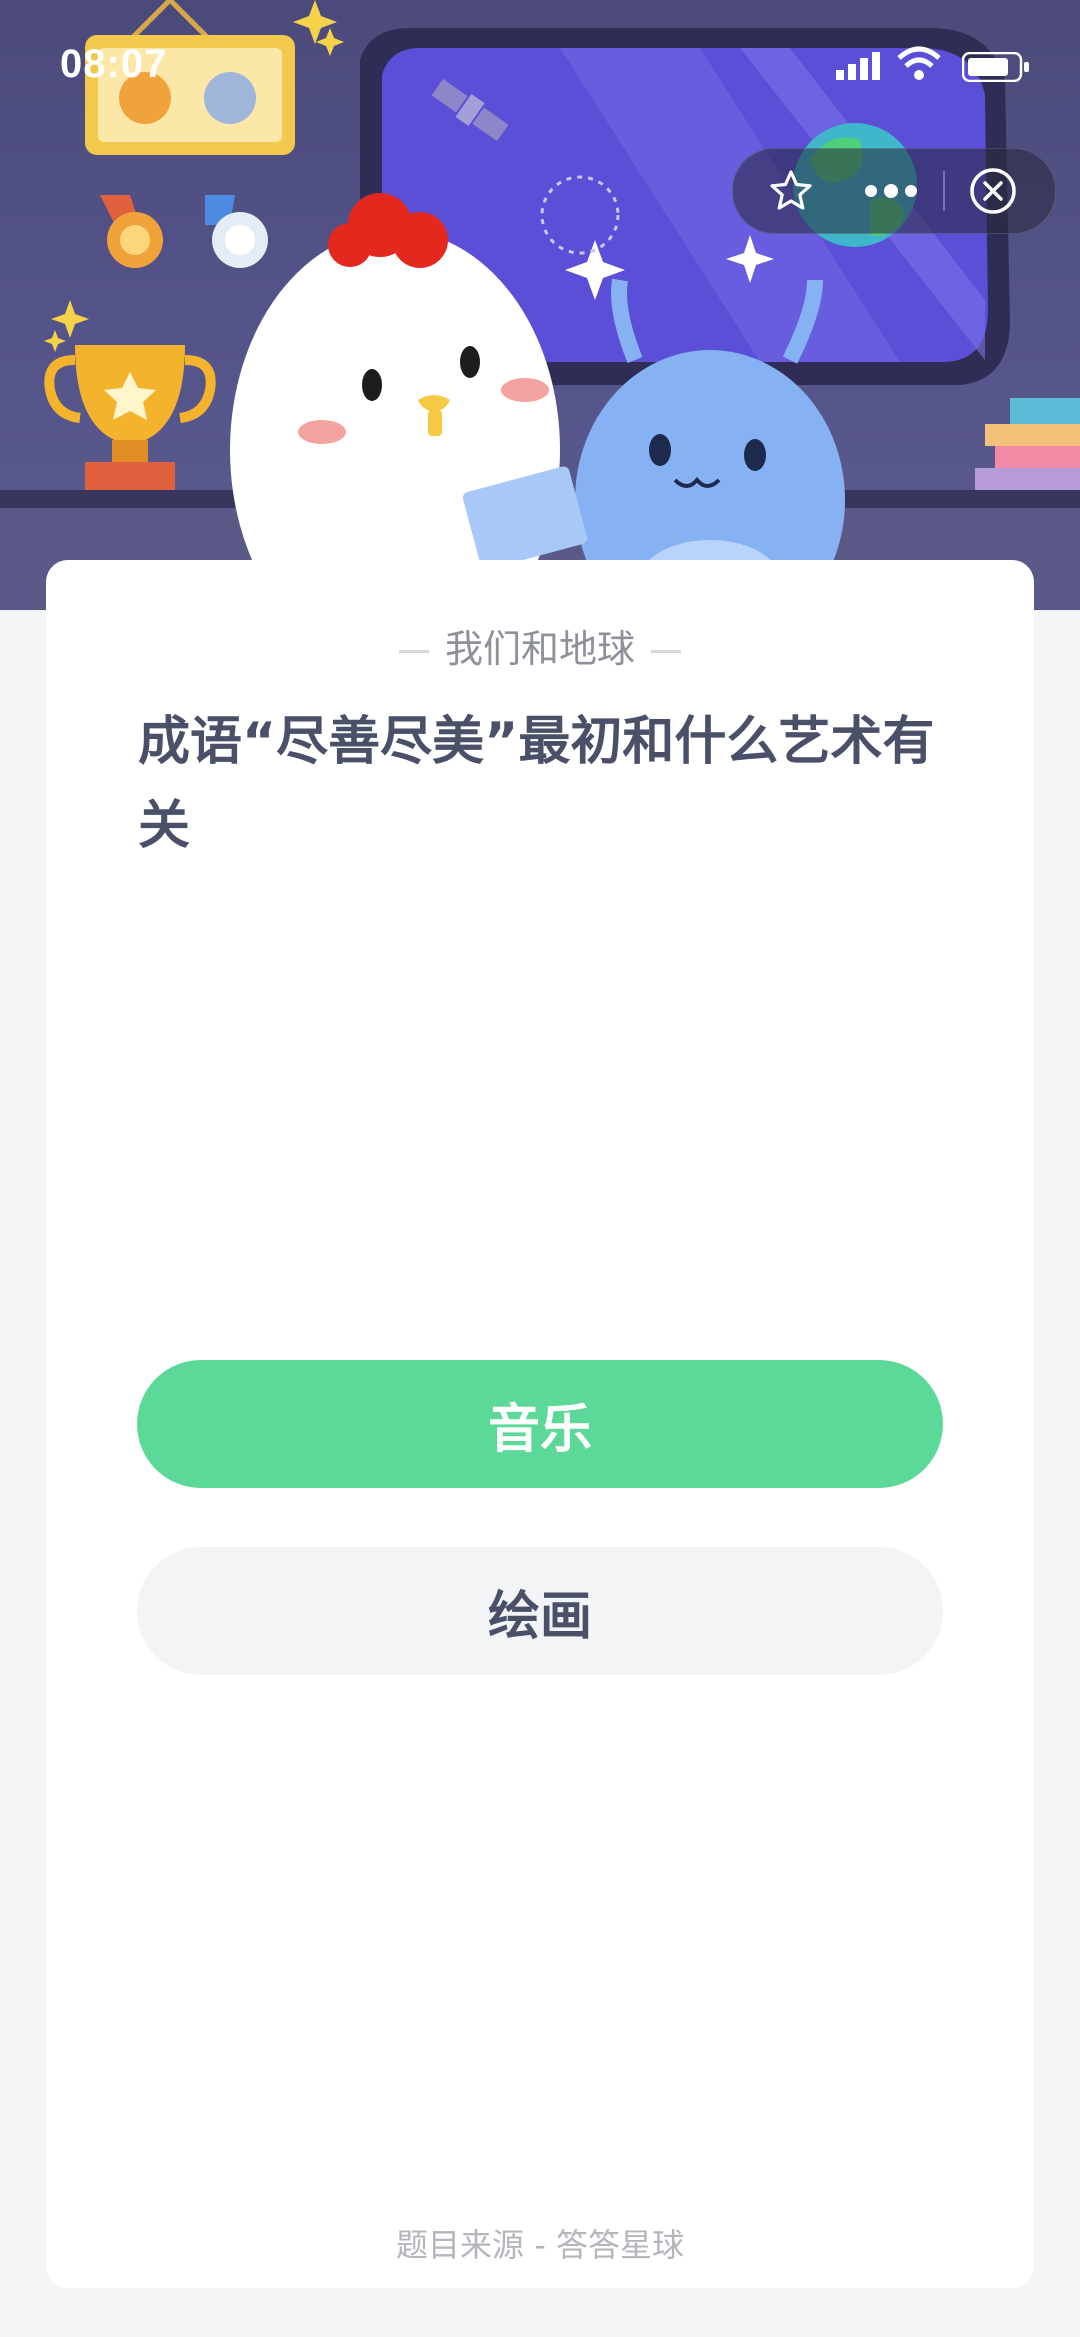  I want to click on quiz-source-title: 我们和地球, so click(540, 645).